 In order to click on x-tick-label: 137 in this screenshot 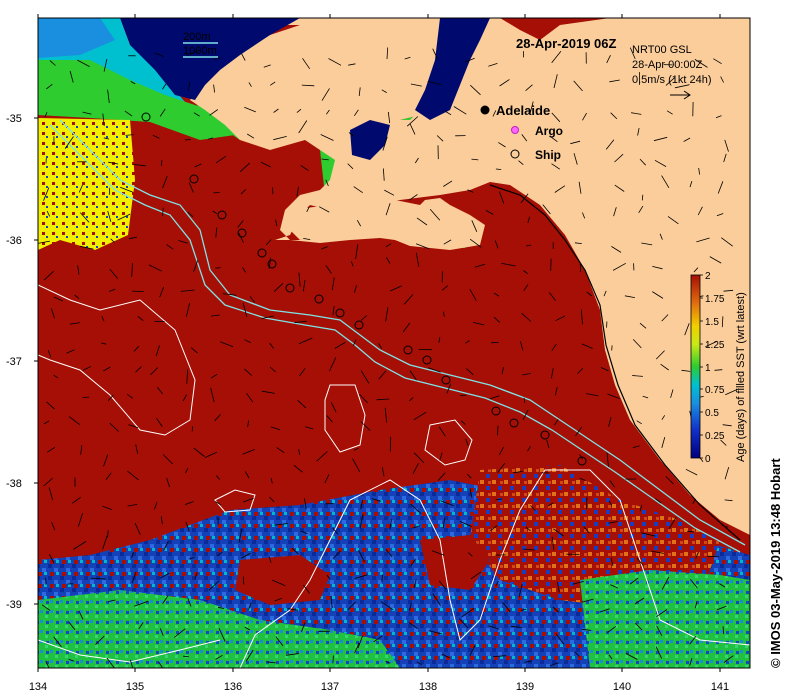, I will do `click(330, 687)`.